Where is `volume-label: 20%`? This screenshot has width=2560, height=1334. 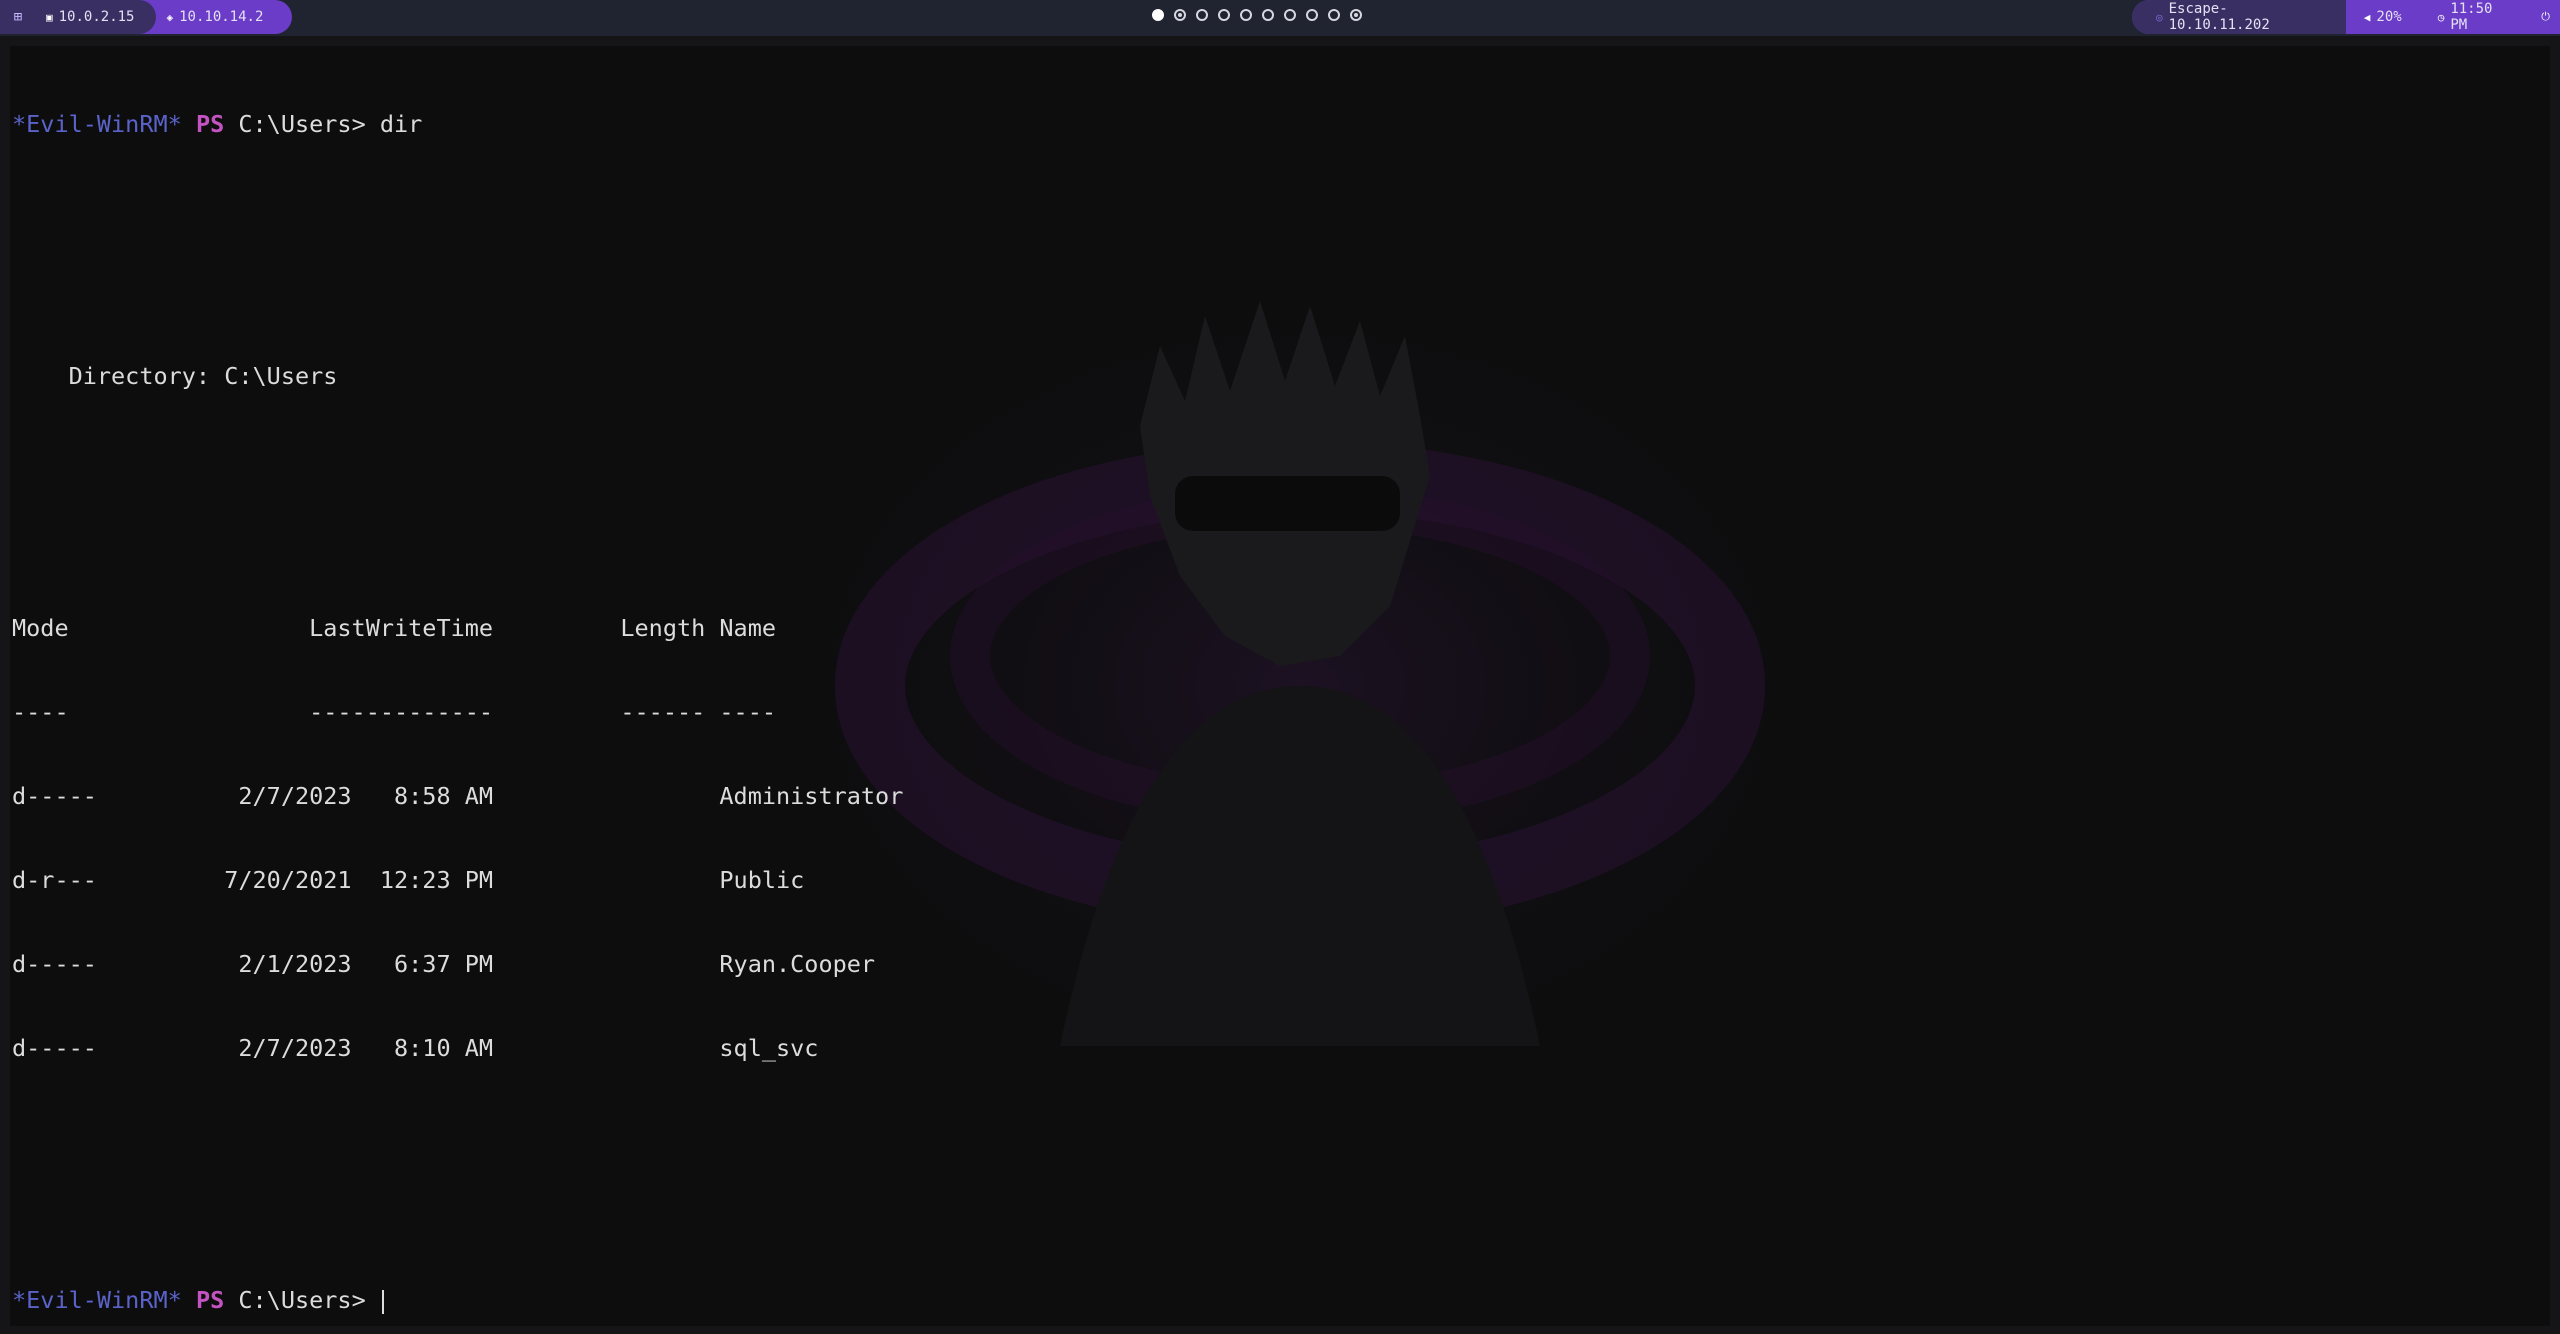
volume-label: 20% is located at coordinates (2389, 17).